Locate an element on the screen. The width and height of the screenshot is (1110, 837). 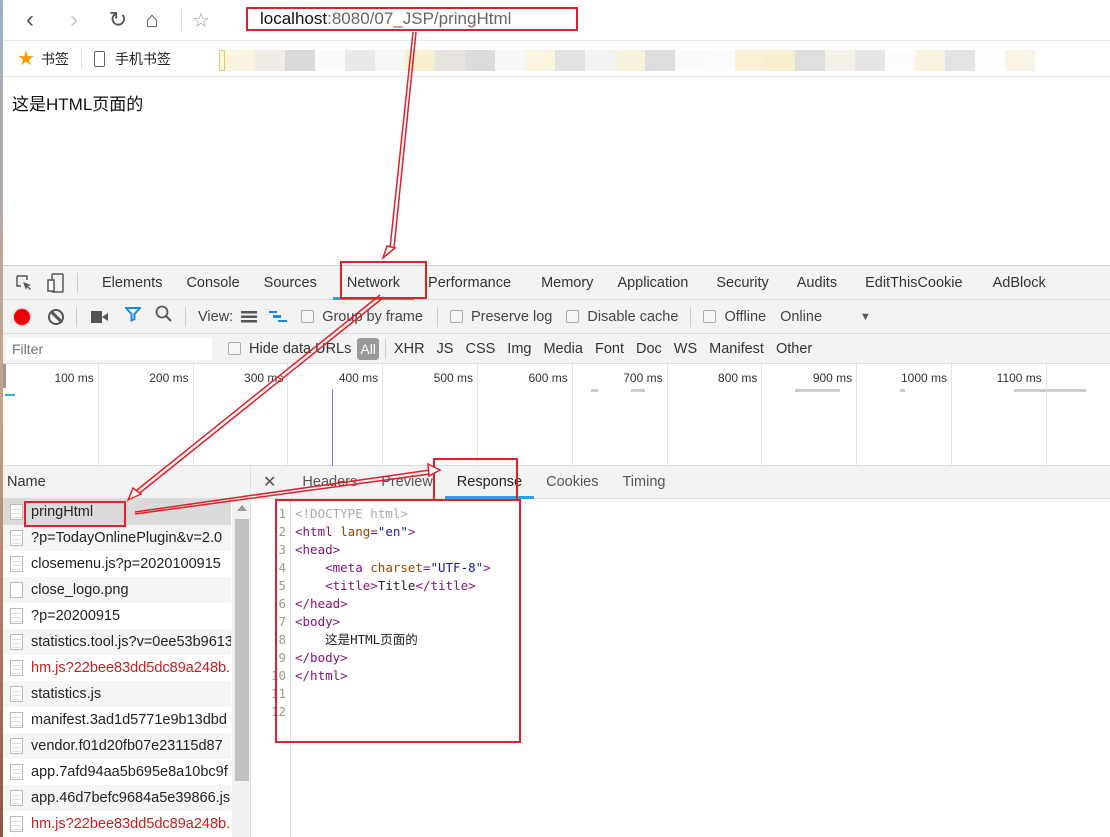
request-row: vendor.f01d20fb07e23115d87 is located at coordinates (117, 746).